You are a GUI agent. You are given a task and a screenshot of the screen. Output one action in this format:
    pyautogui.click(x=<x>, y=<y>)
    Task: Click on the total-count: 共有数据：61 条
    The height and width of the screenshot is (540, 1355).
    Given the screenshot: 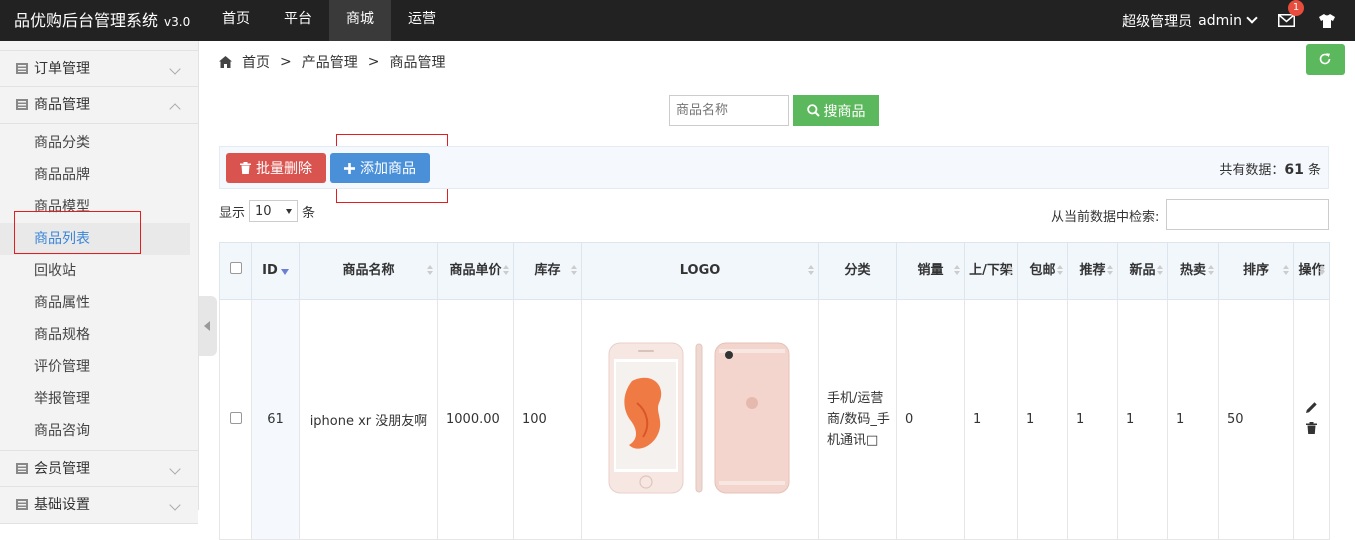 What is the action you would take?
    pyautogui.click(x=1270, y=168)
    